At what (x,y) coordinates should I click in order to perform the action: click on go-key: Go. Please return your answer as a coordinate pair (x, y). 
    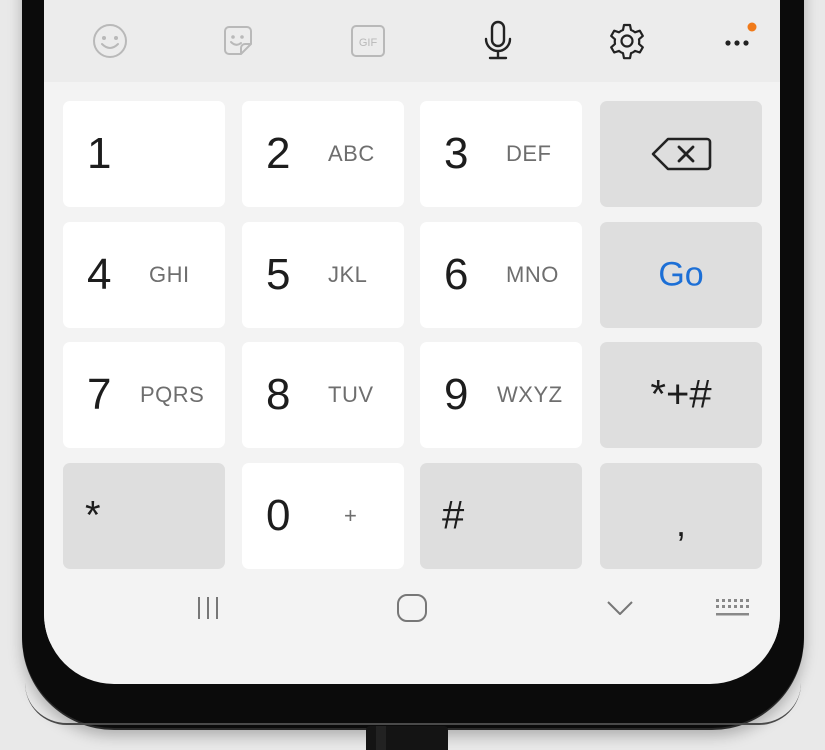
    Looking at the image, I should click on (681, 275).